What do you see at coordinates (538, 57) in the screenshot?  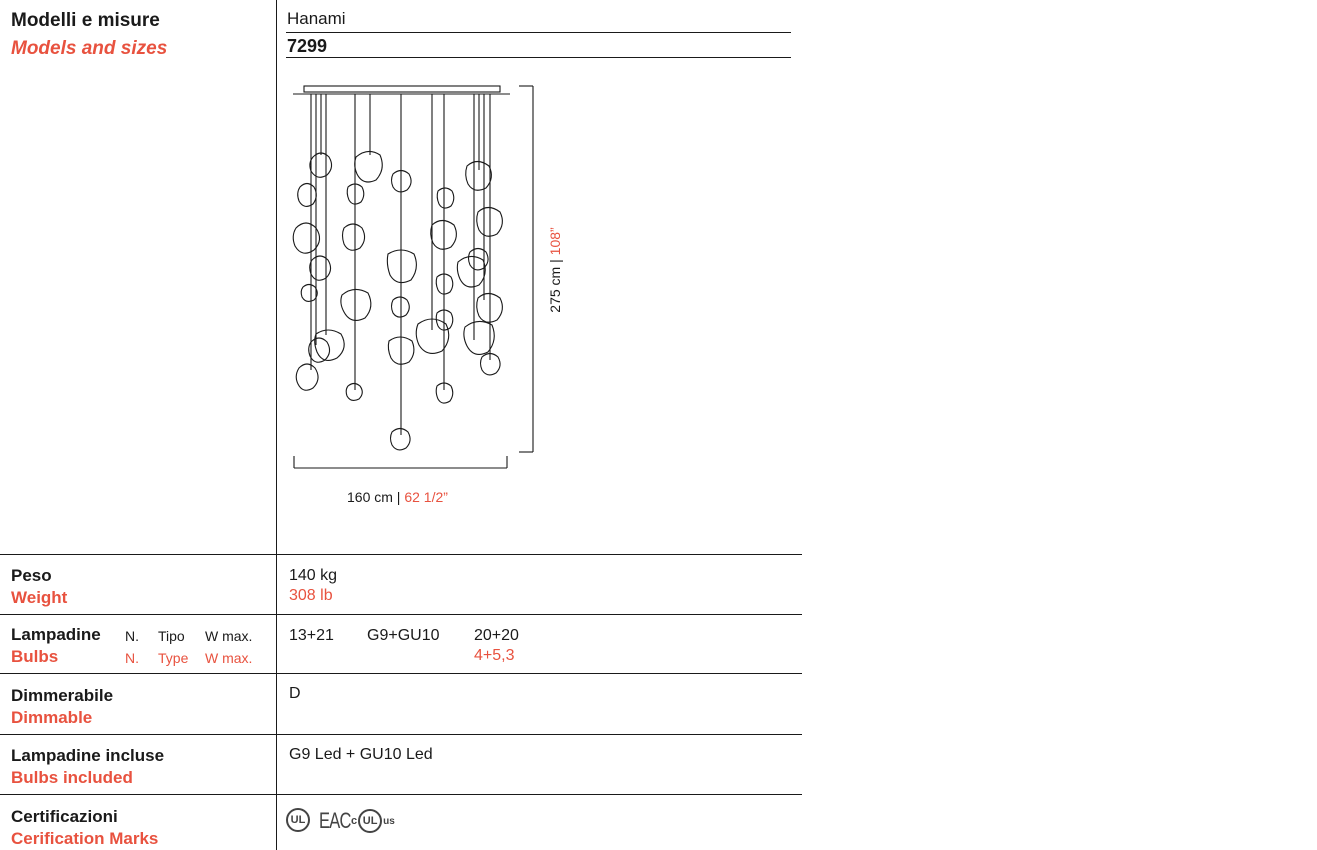 I see `code-rule` at bounding box center [538, 57].